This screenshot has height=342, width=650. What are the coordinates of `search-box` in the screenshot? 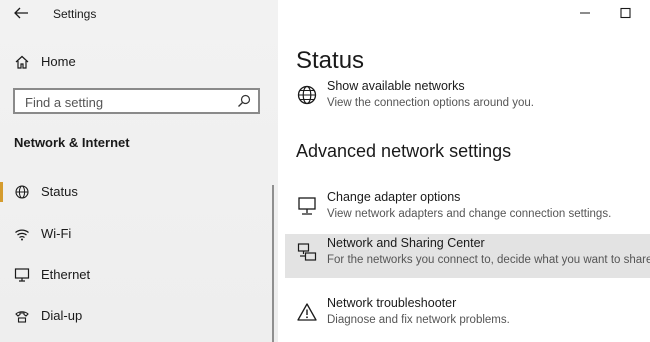 It's located at (136, 101).